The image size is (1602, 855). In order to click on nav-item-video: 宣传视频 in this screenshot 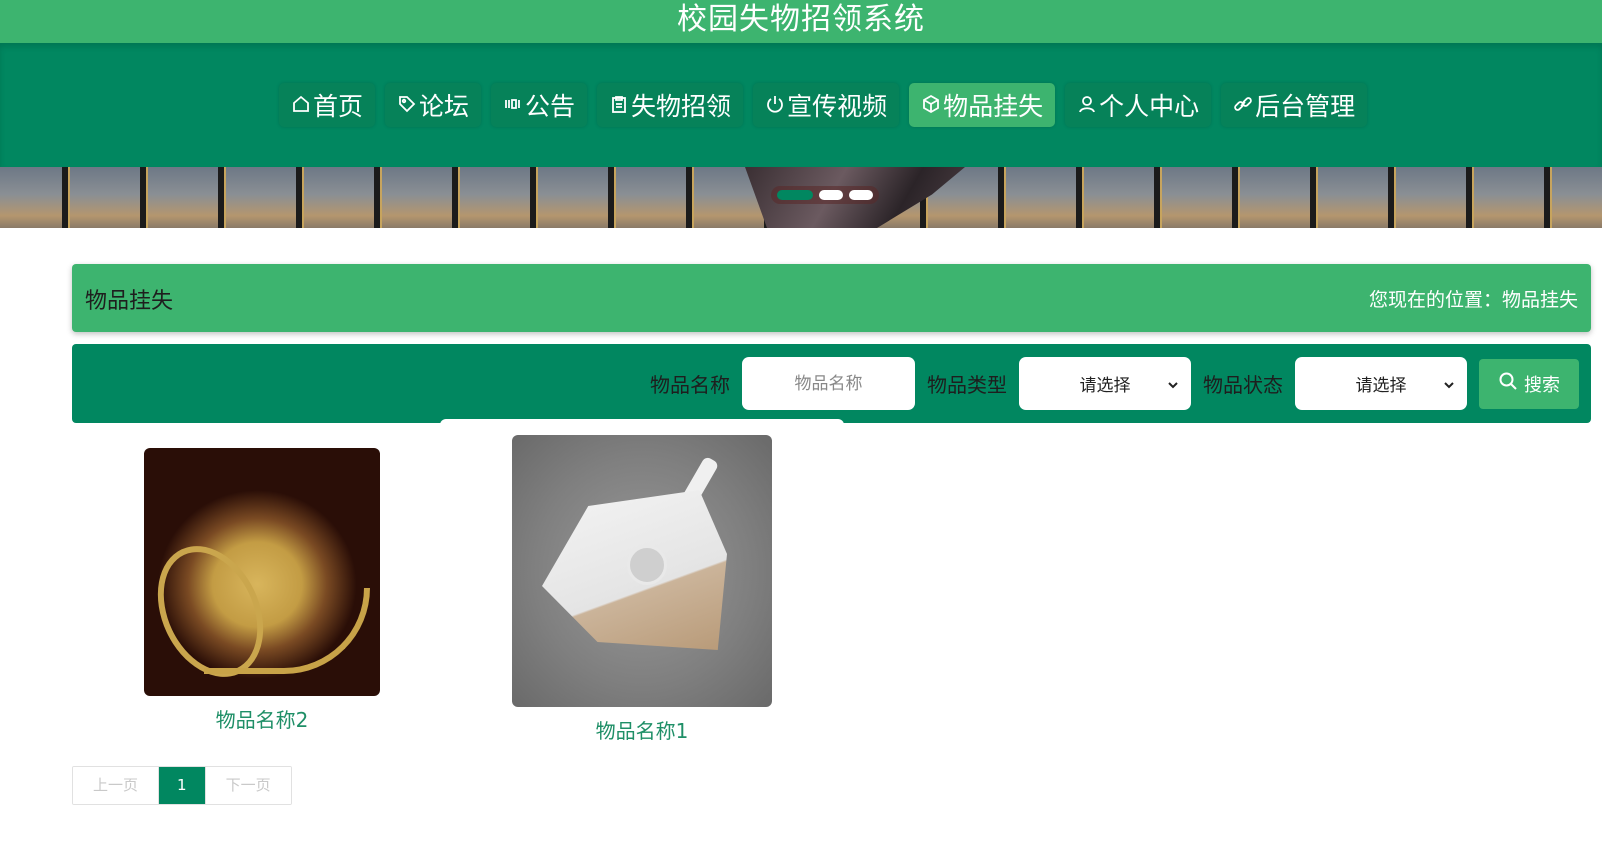, I will do `click(826, 105)`.